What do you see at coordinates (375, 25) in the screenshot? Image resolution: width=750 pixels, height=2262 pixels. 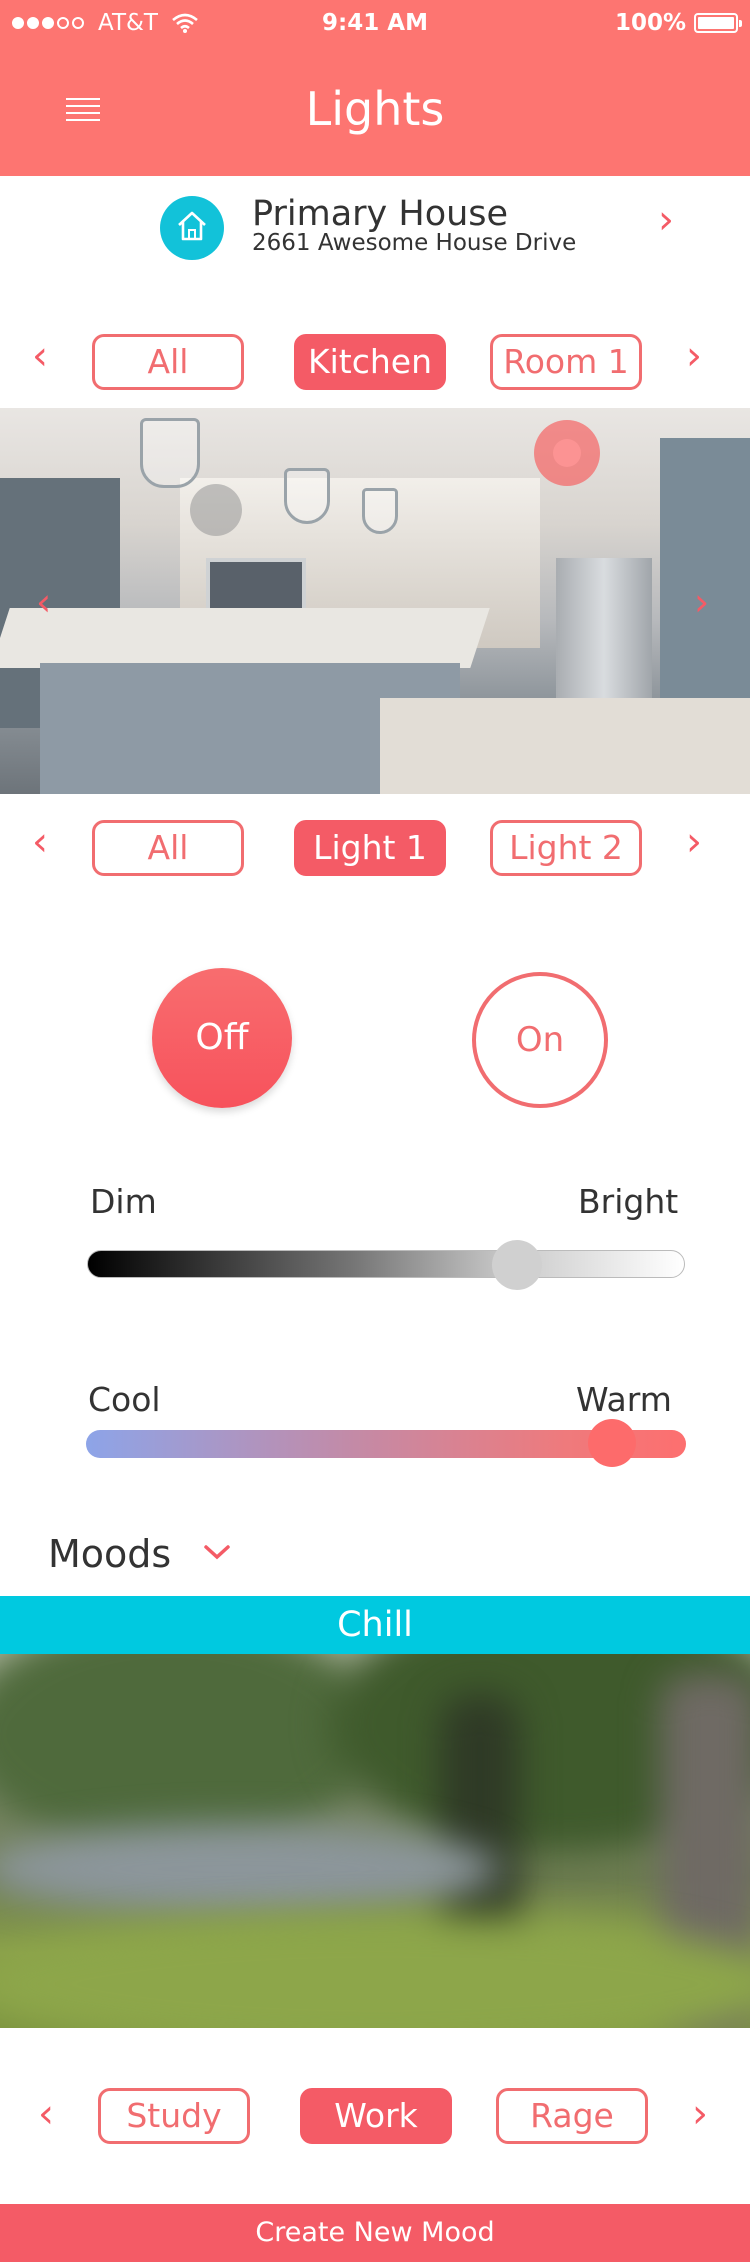 I see `status-bar: AT&T 9:41 AM 100%` at bounding box center [375, 25].